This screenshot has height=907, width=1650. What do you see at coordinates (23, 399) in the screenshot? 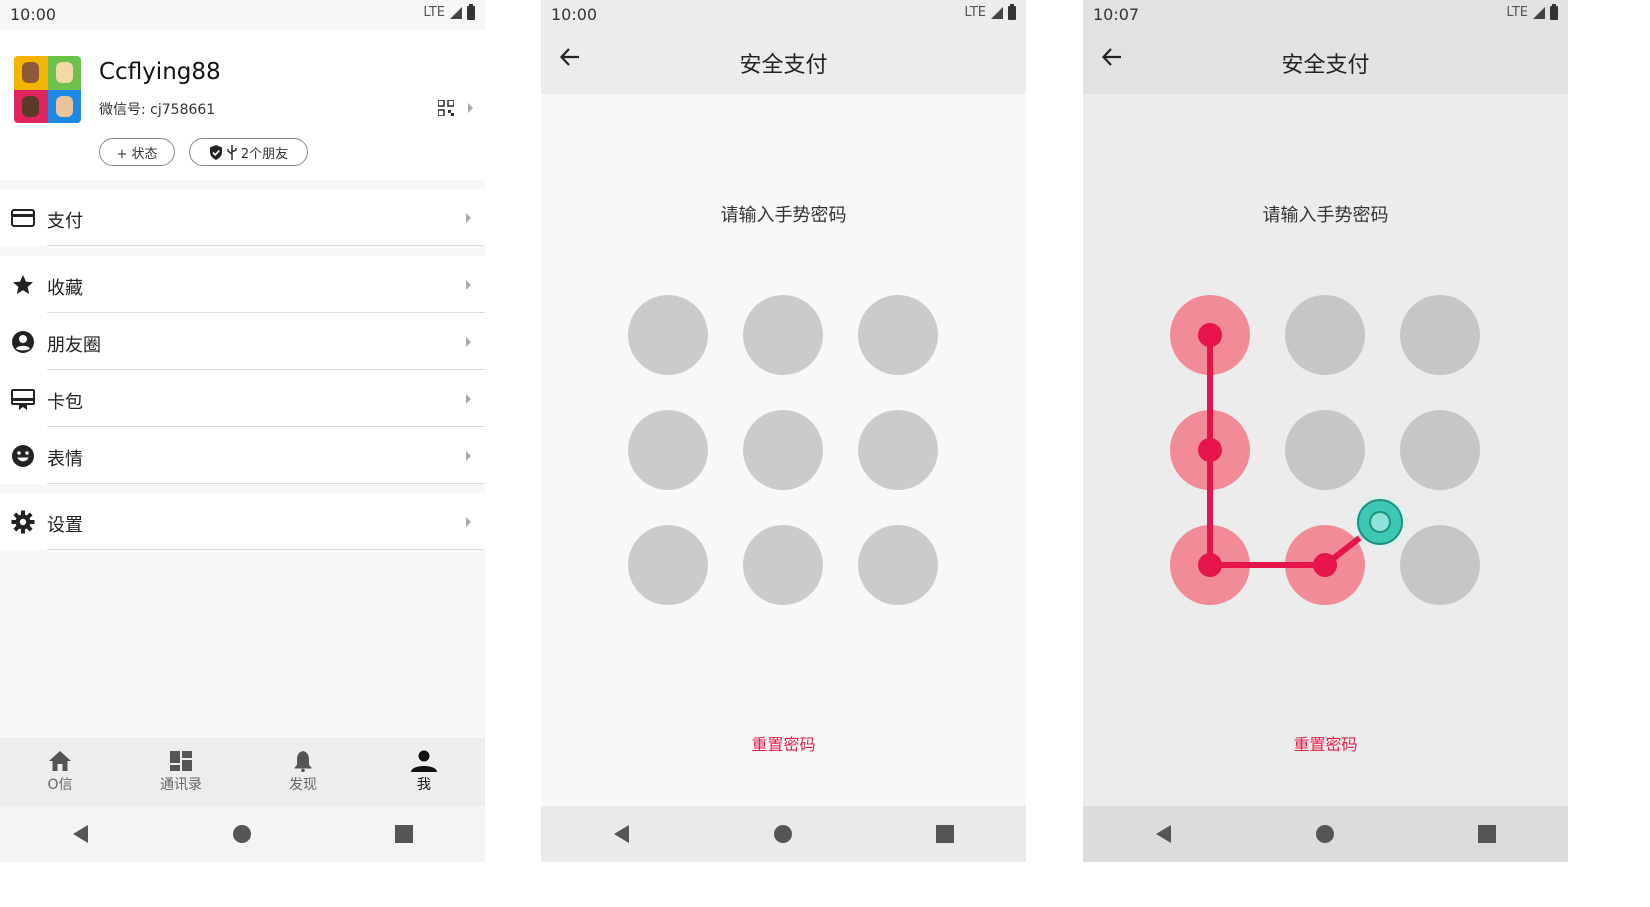
I see `card-holder-icon` at bounding box center [23, 399].